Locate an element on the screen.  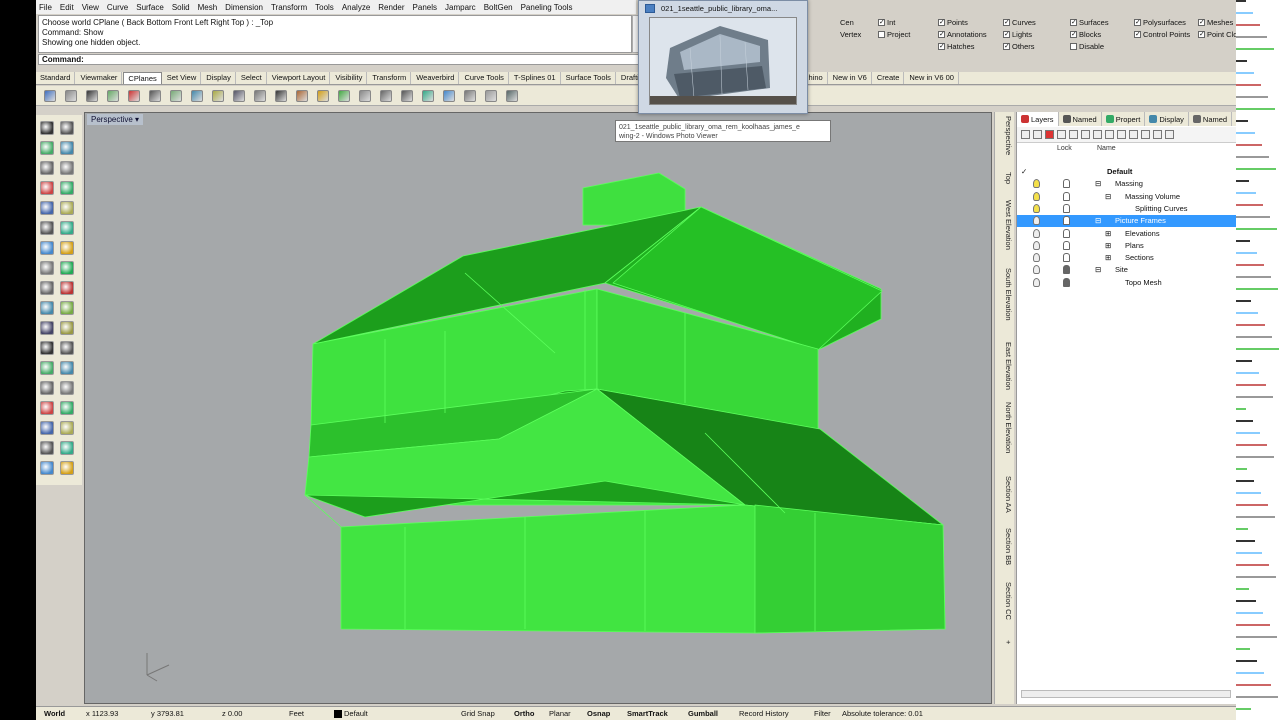
panel-tab-named: Named is located at coordinates (1080, 119).